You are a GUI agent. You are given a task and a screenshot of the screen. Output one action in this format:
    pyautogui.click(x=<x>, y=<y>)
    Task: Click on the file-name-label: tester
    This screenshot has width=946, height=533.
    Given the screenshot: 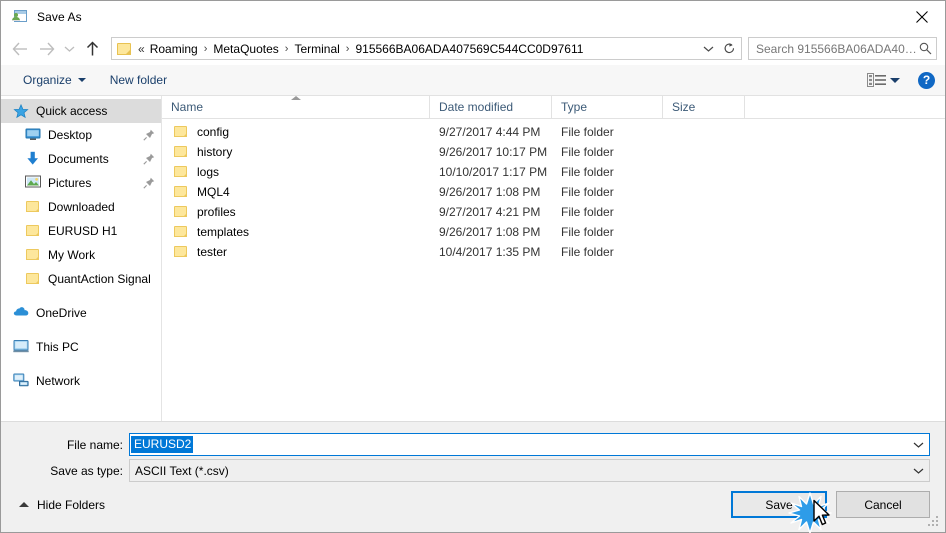 What is the action you would take?
    pyautogui.click(x=212, y=252)
    